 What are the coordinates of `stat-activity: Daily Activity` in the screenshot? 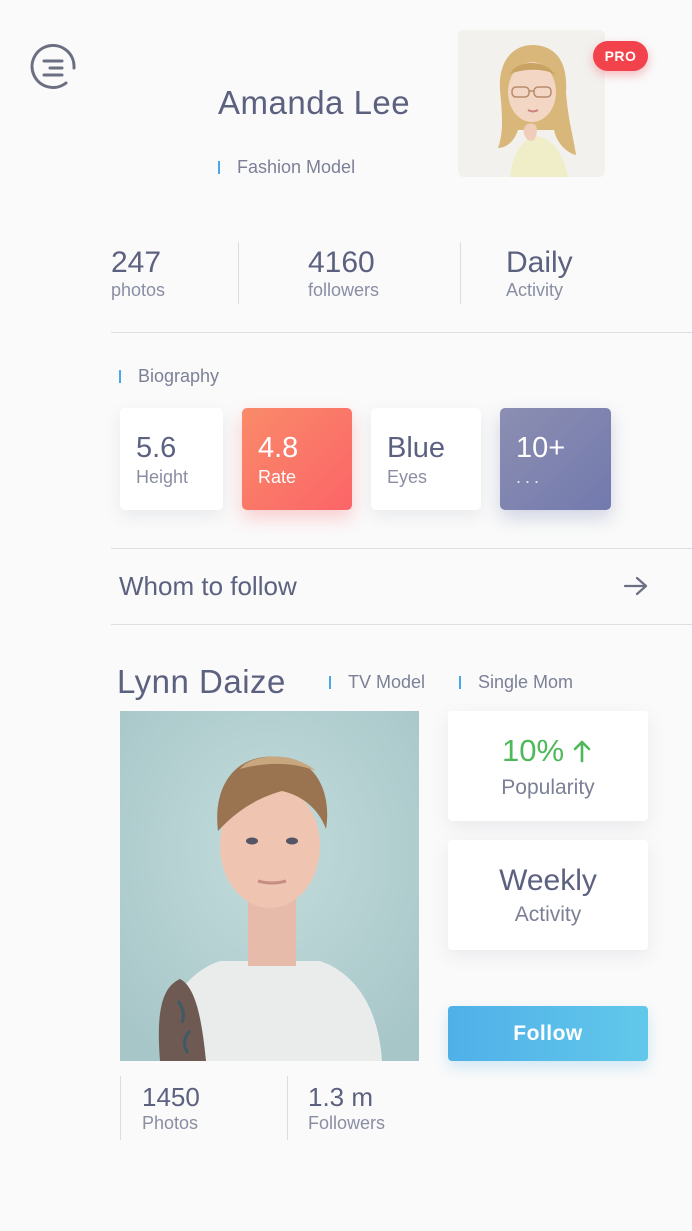 It's located at (539, 273).